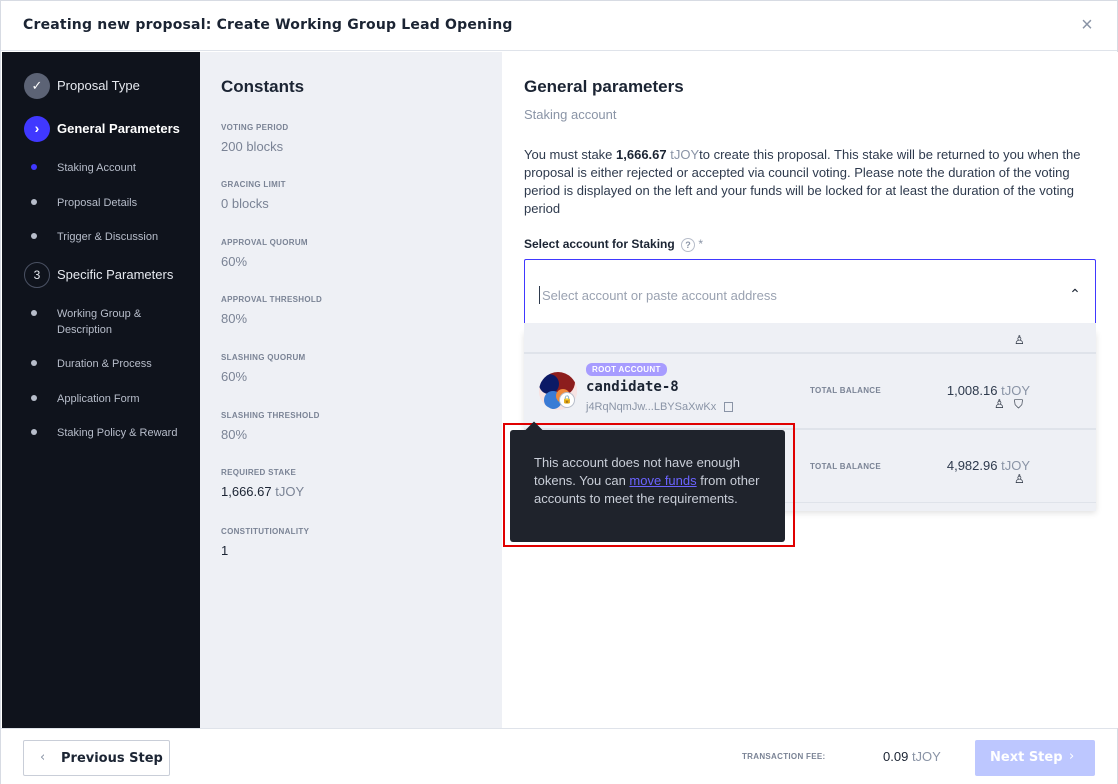 The height and width of the screenshot is (784, 1118). What do you see at coordinates (264, 253) in the screenshot?
I see `constant-approval-quorum: APPROVAL QUORUM 60%` at bounding box center [264, 253].